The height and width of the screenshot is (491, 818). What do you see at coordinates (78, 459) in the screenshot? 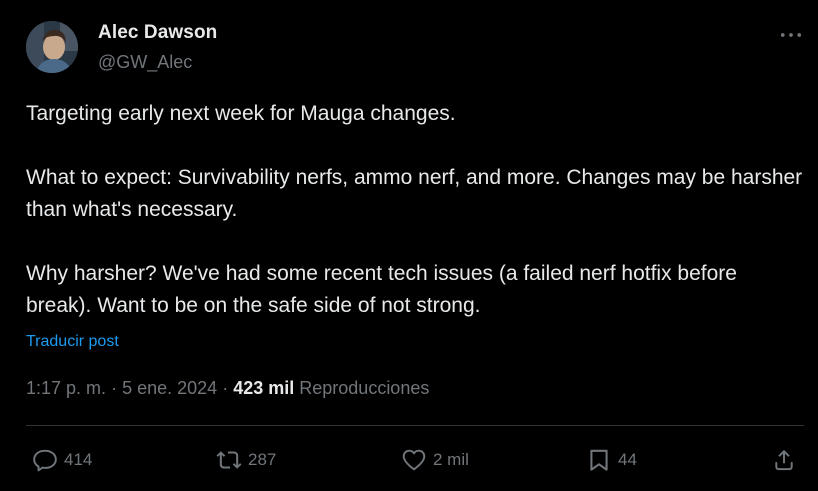
I see `reply-count: 414` at bounding box center [78, 459].